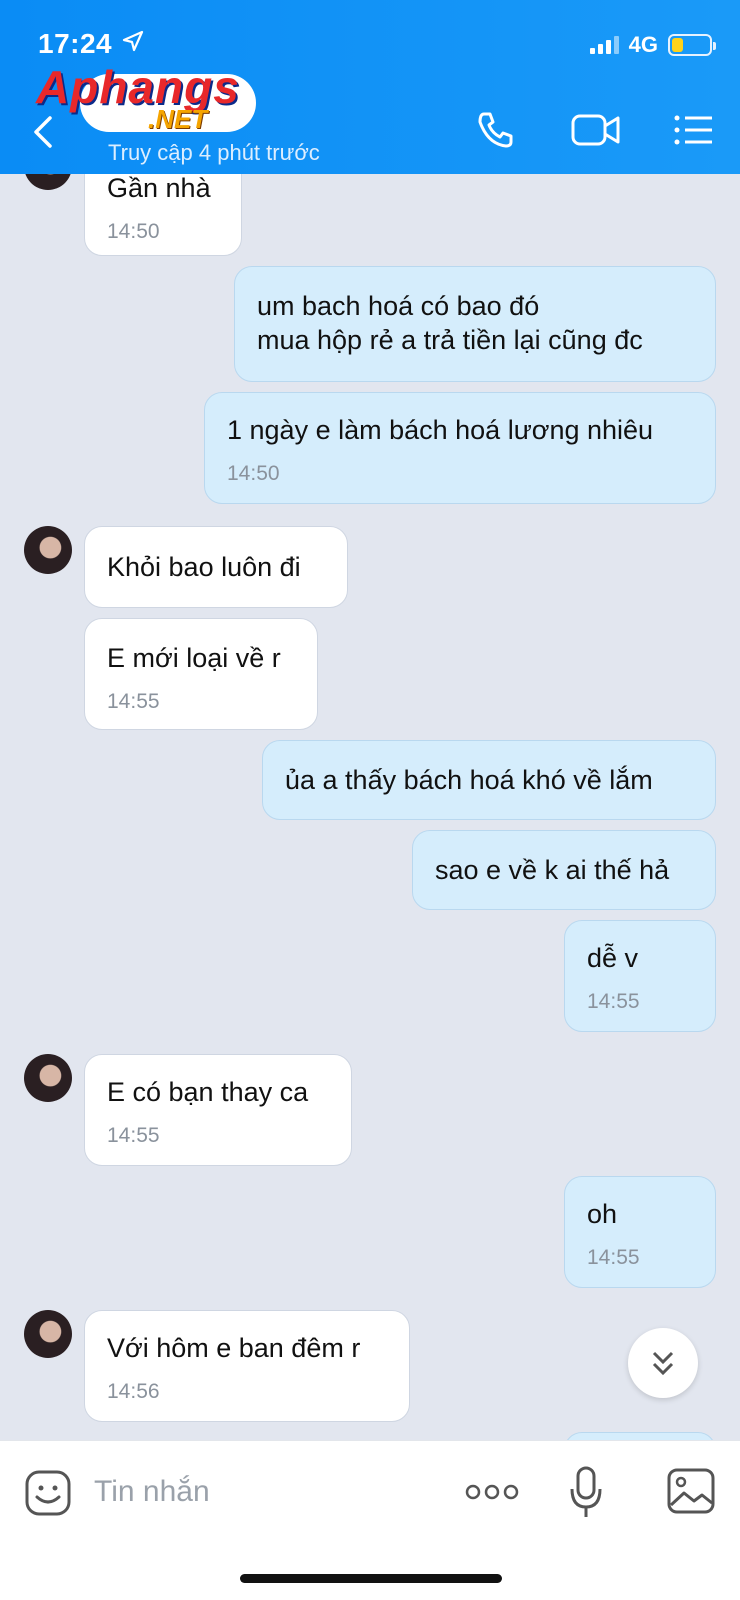  I want to click on message-bubble: Với hôm e ban đêm r 14:56, so click(247, 1366).